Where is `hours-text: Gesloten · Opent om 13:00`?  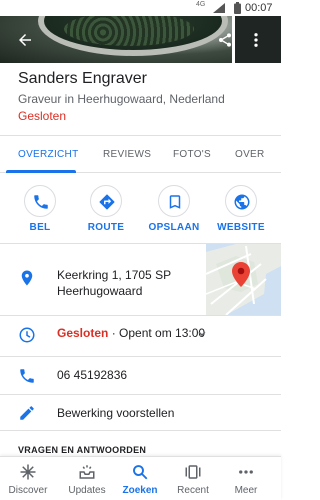
hours-text: Gesloten · Opent om 13:00 is located at coordinates (131, 333).